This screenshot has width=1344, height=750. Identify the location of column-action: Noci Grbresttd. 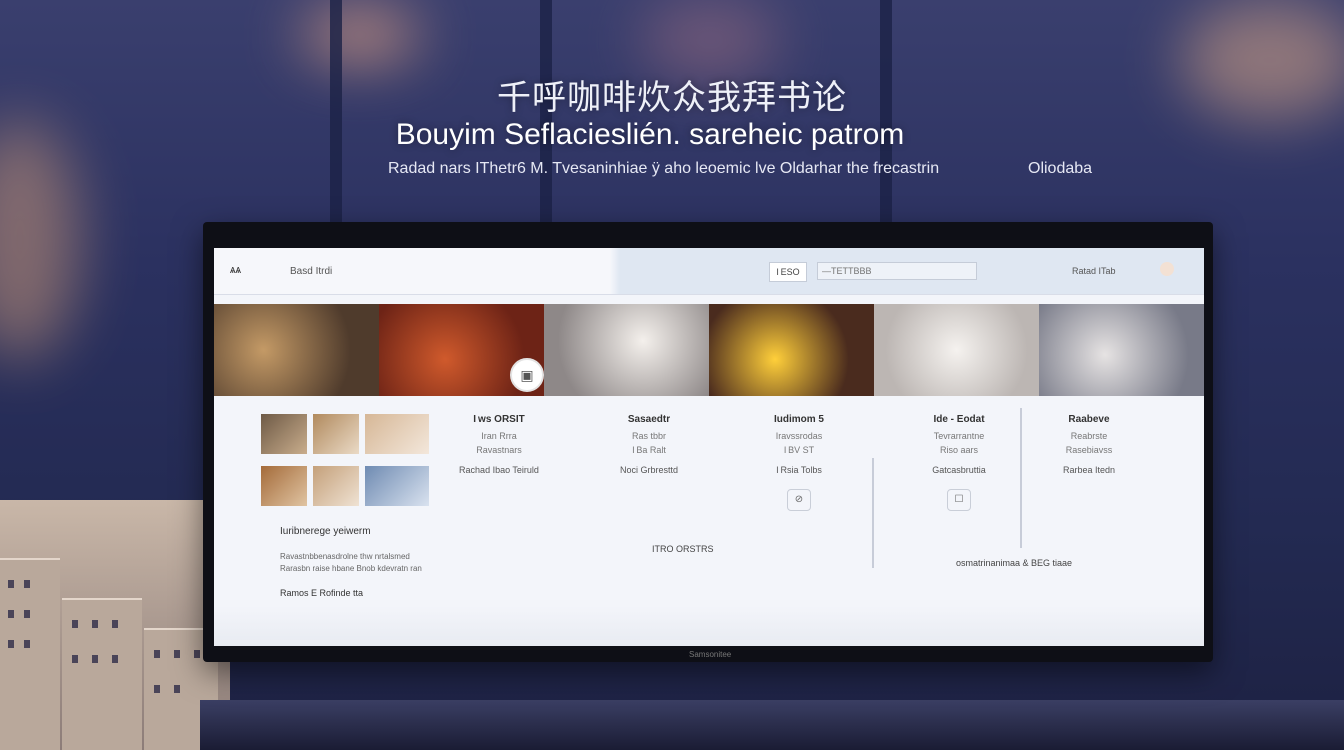
(649, 470).